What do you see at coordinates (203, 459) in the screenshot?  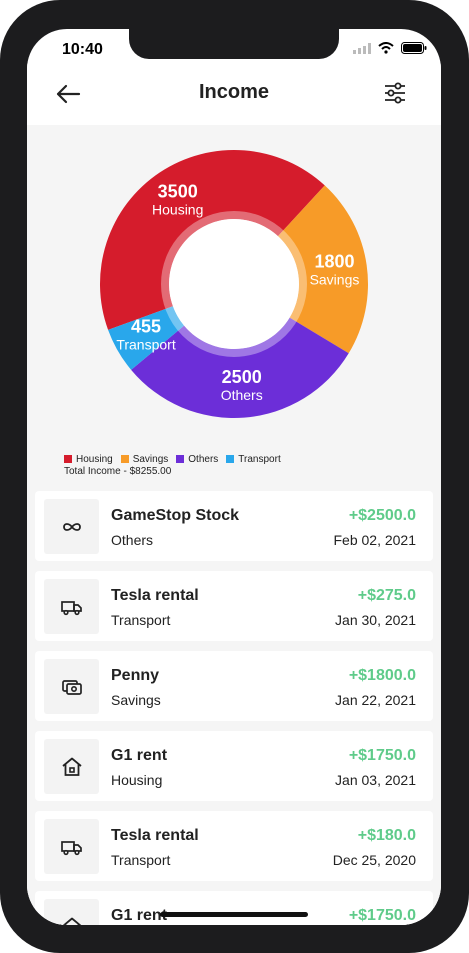 I see `legend-label: Others` at bounding box center [203, 459].